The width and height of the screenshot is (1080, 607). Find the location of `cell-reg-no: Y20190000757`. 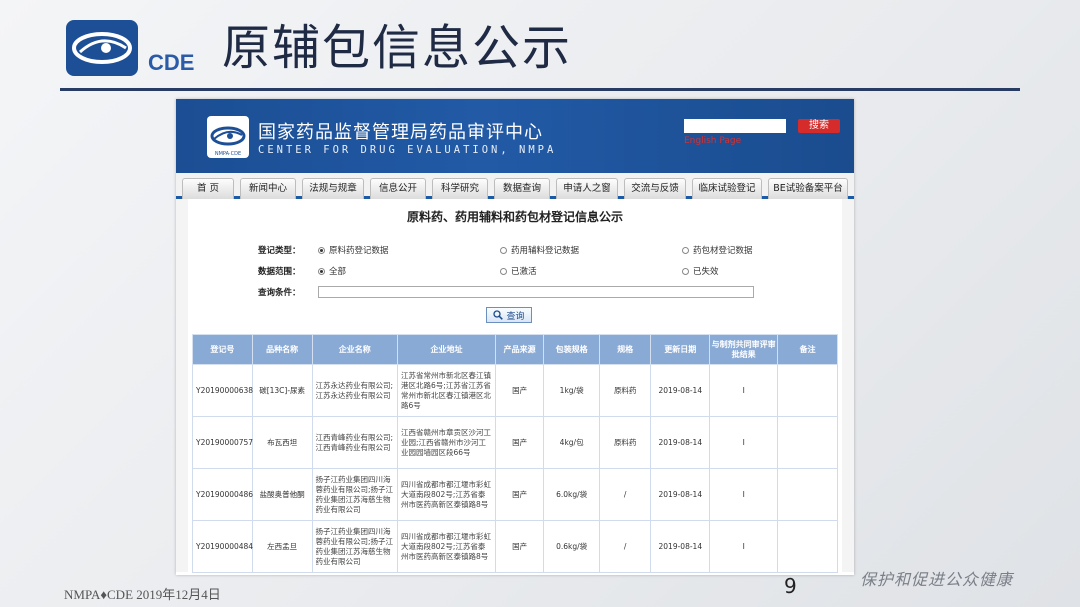

cell-reg-no: Y20190000757 is located at coordinates (222, 442).